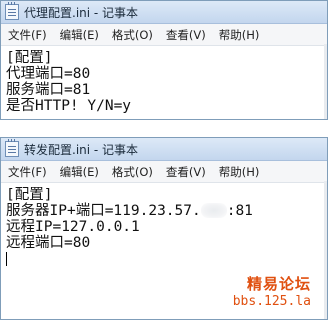  Describe the element at coordinates (103, 211) in the screenshot. I see `server-ip-prefix: 服务器IP+端口=119.23.57.` at that location.